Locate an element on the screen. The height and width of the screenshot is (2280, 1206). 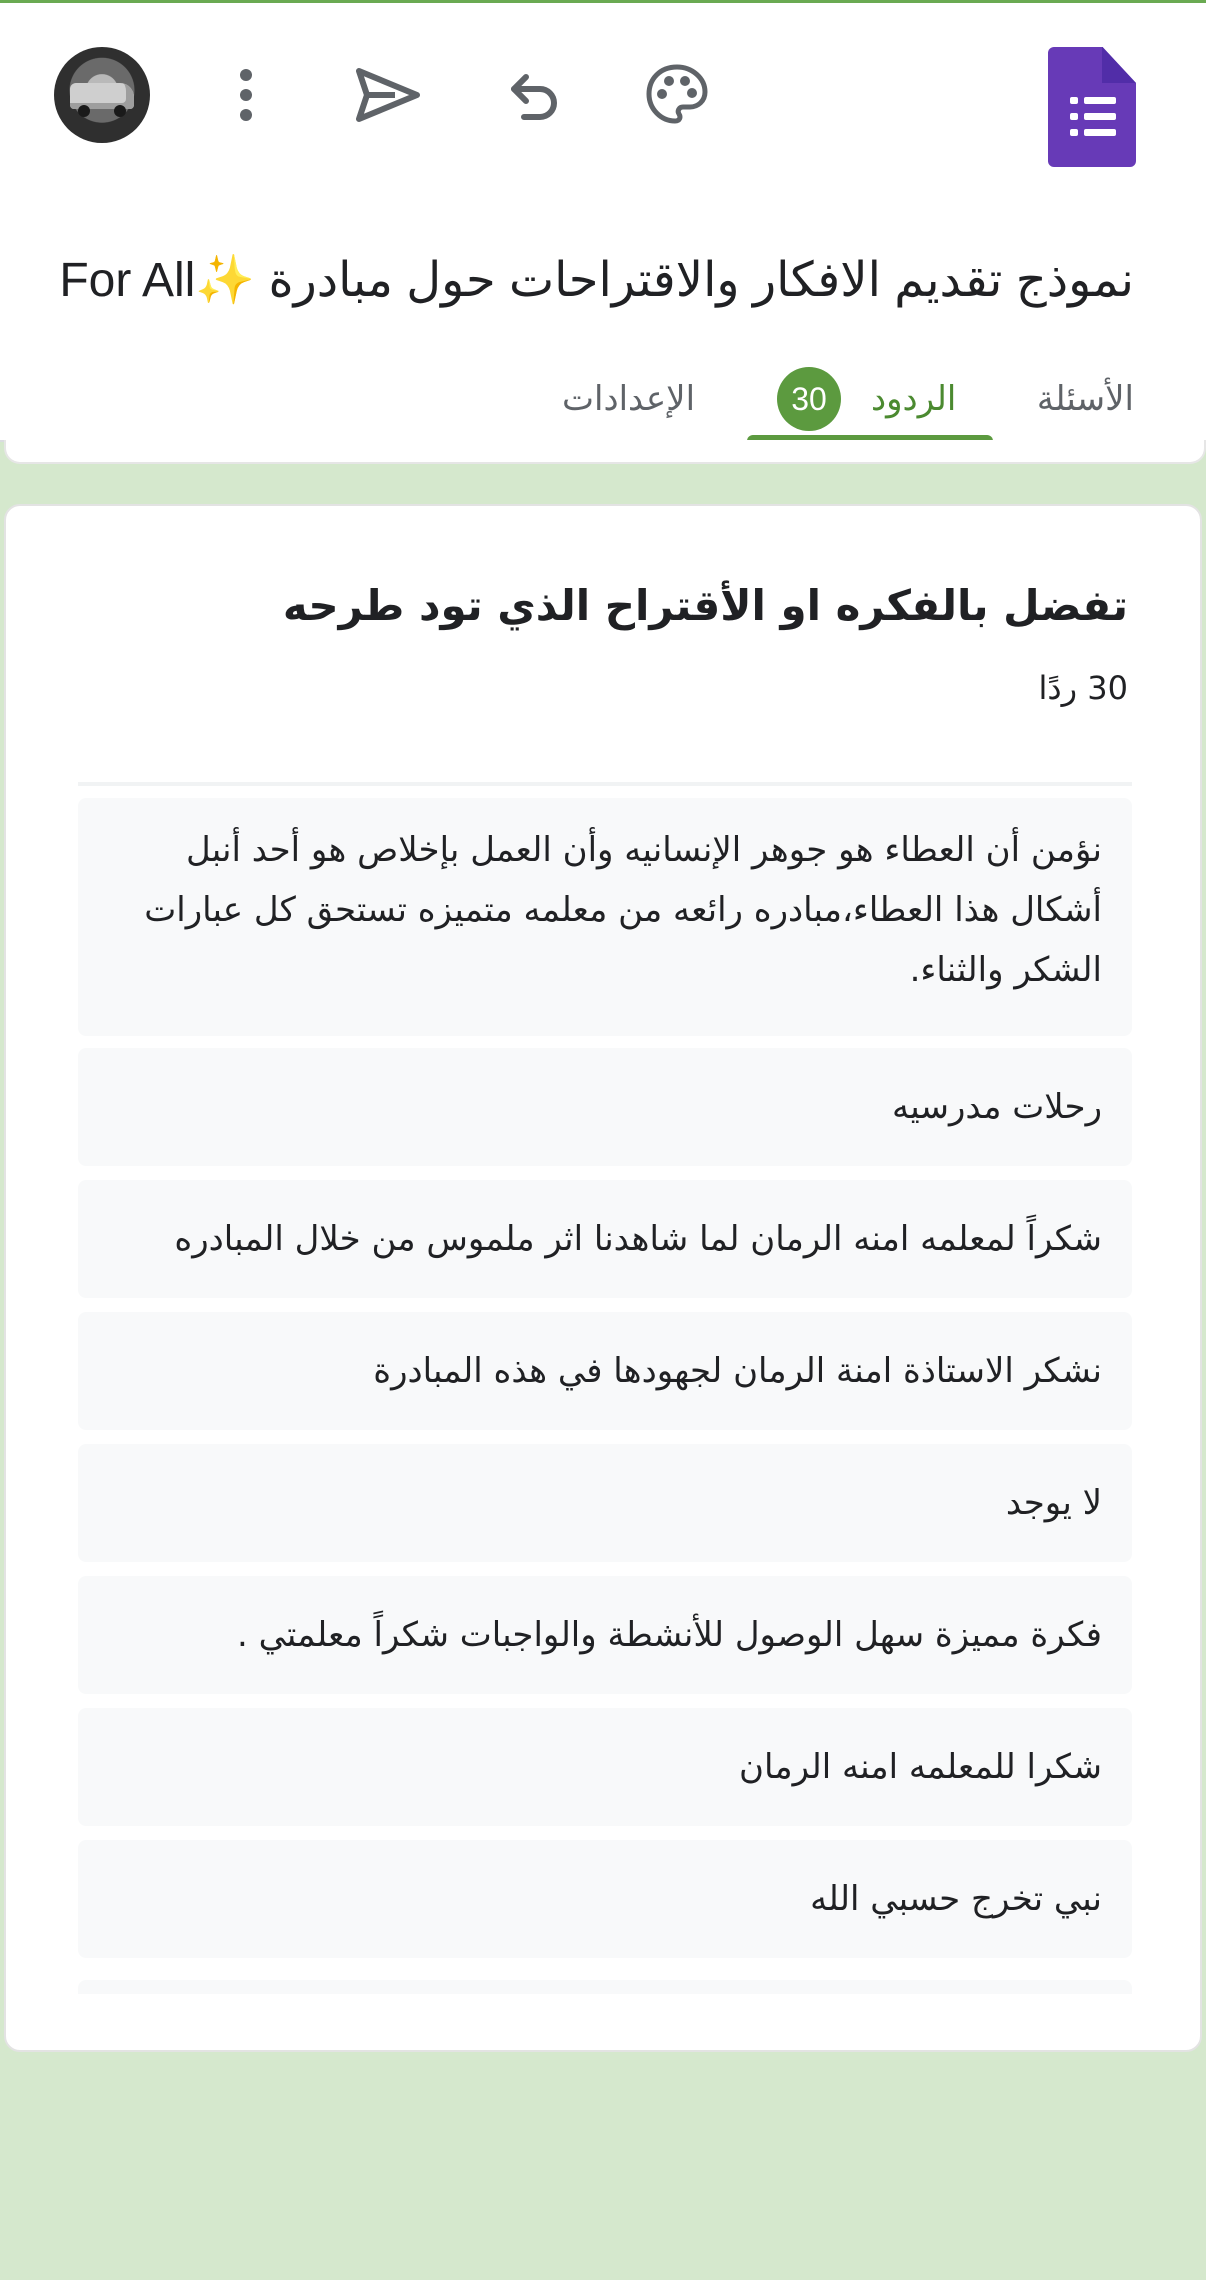
response-item: نبي تخرج حسبي الله is located at coordinates (605, 1899).